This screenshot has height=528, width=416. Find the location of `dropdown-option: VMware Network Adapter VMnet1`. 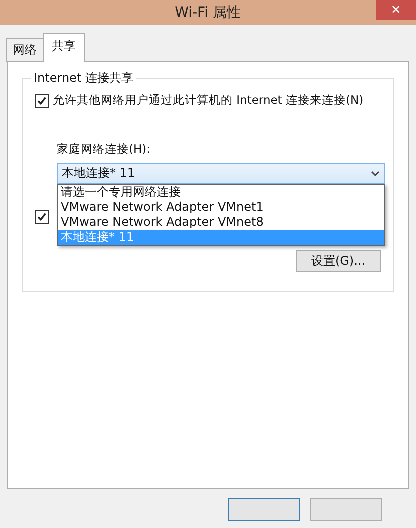

dropdown-option: VMware Network Adapter VMnet1 is located at coordinates (221, 207).